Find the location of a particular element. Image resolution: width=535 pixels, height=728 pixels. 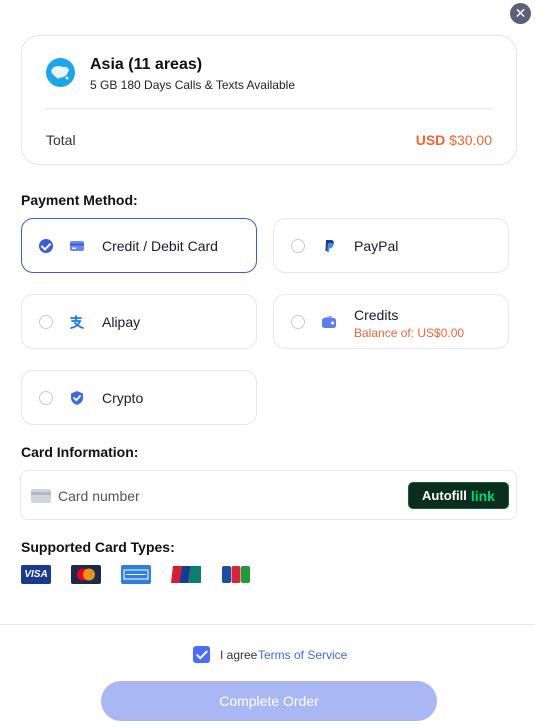

payment-option-label: Crypto is located at coordinates (123, 398).